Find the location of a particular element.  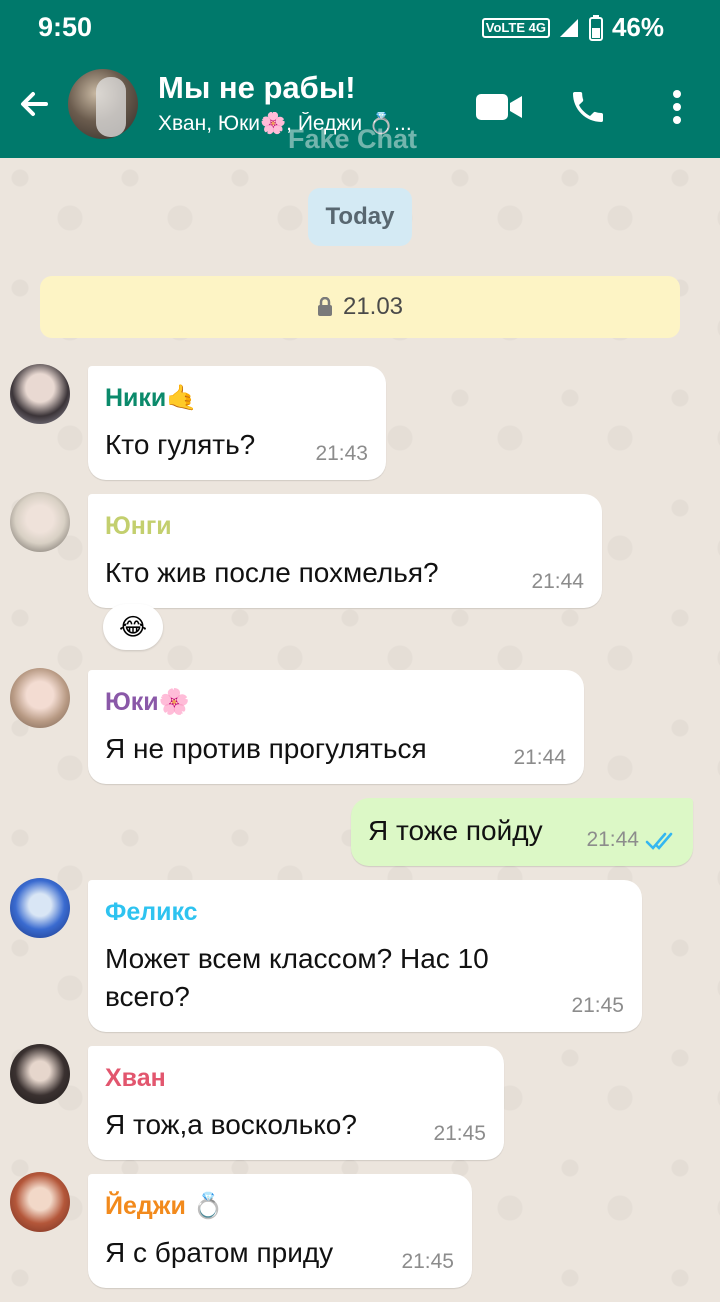

message-text: Я тоже пойду is located at coordinates (455, 830).